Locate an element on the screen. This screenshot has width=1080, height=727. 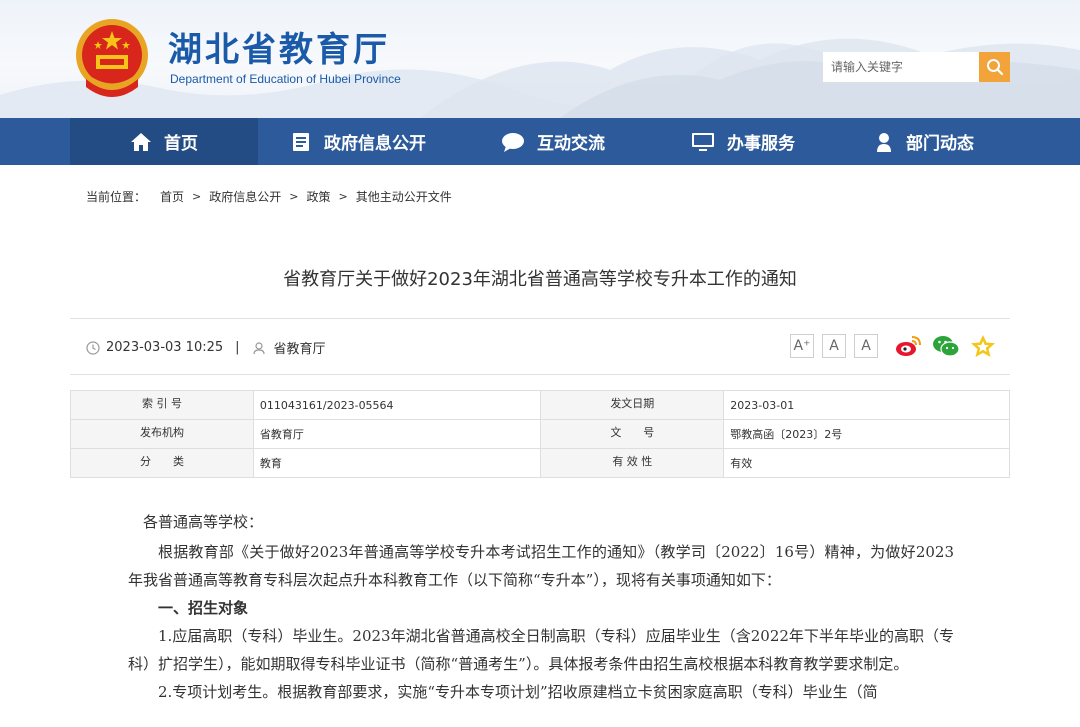
font-size-controls: A⁺ A A is located at coordinates (834, 346).